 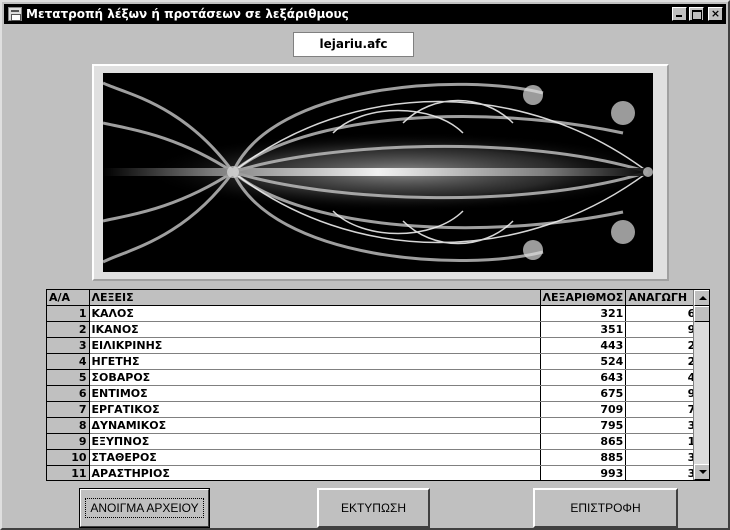 I want to click on reduction-cell: 4, so click(x=662, y=377).